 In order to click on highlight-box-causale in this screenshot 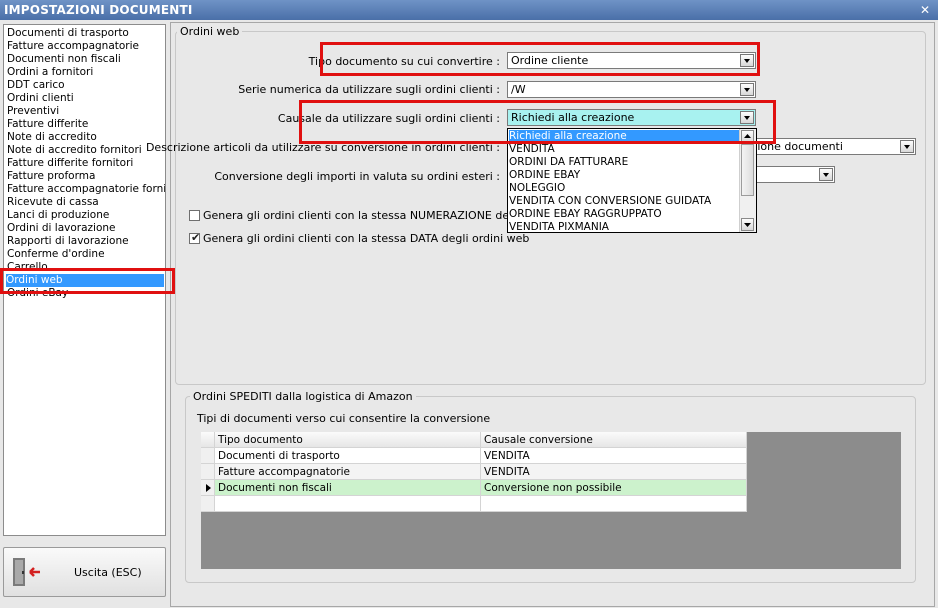, I will do `click(537, 122)`.